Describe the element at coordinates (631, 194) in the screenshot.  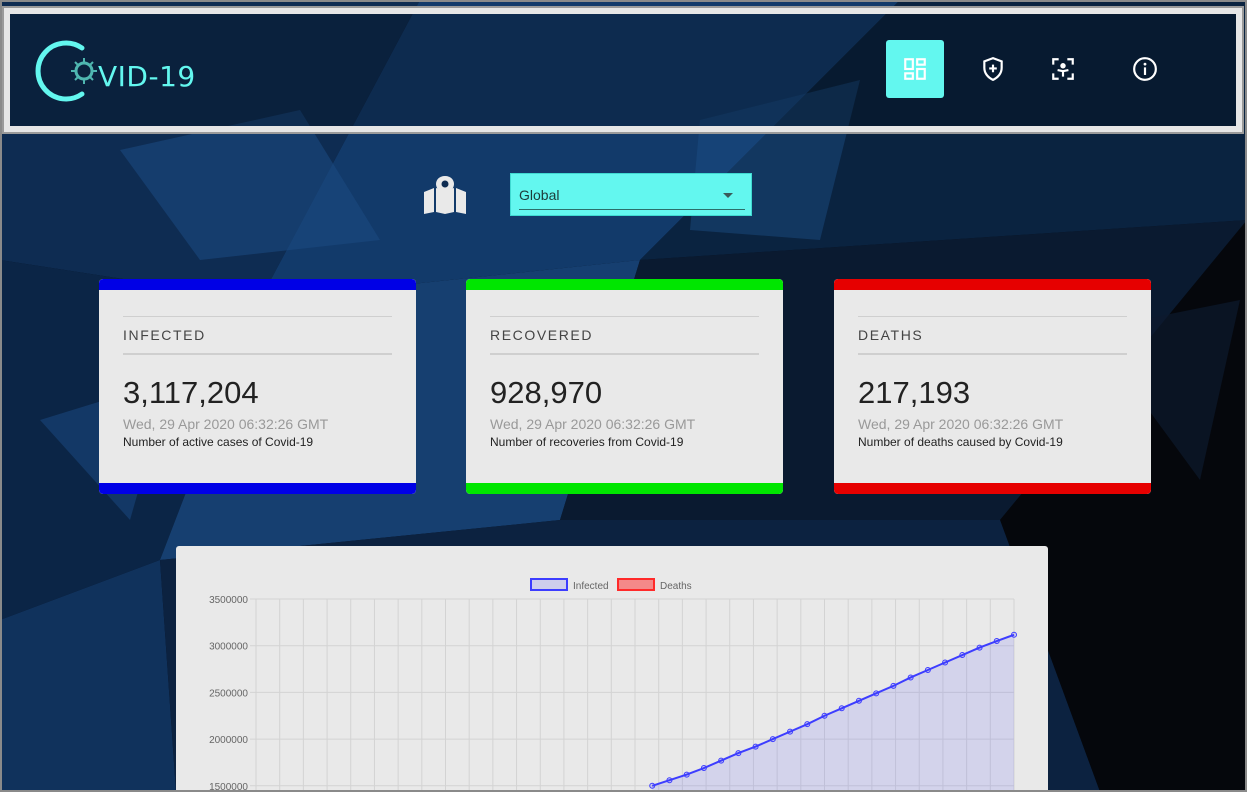
I see `region-select: Global` at that location.